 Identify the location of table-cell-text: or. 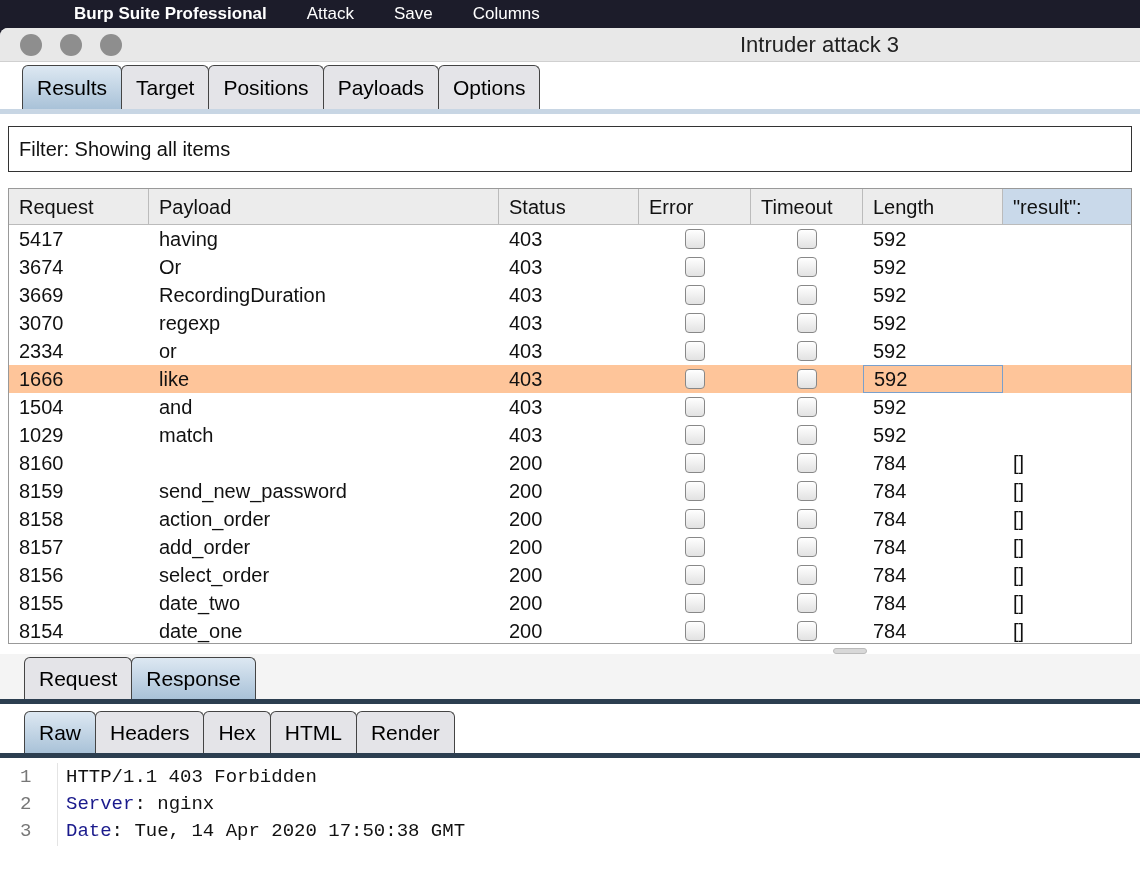
(168, 351).